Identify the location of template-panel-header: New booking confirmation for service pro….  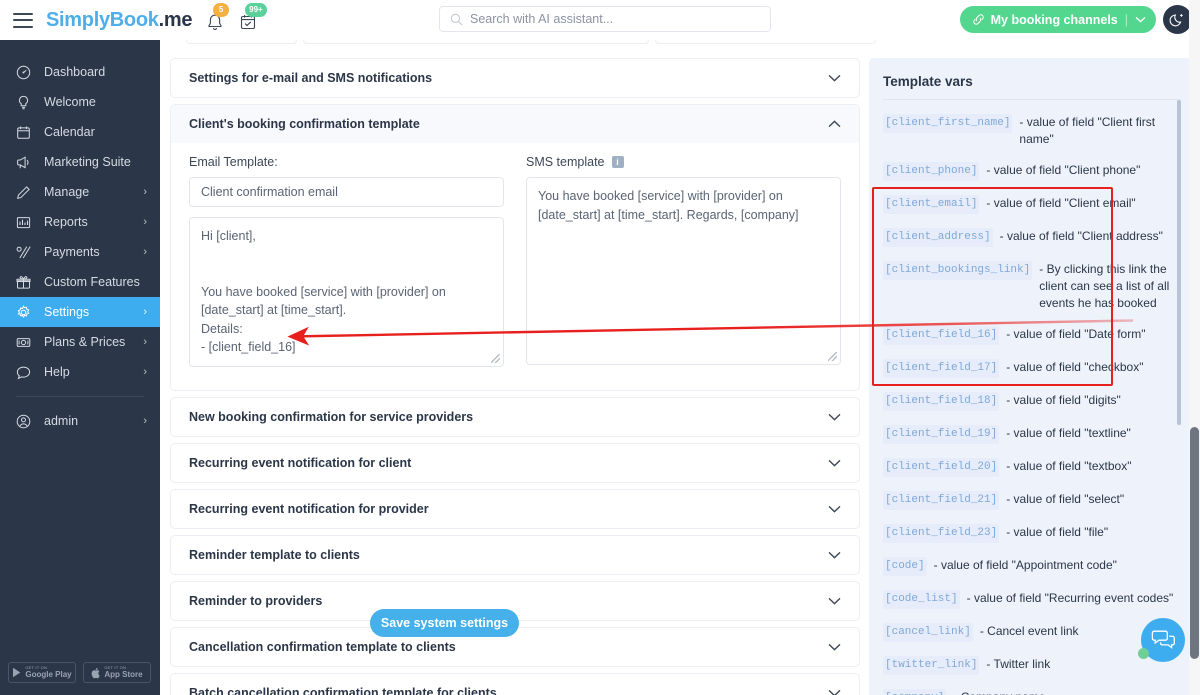
(515, 417).